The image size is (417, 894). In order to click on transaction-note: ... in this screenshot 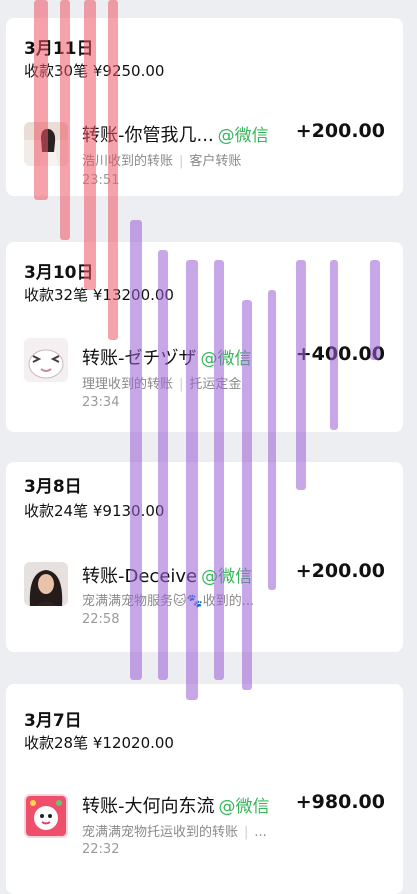, I will do `click(260, 832)`.